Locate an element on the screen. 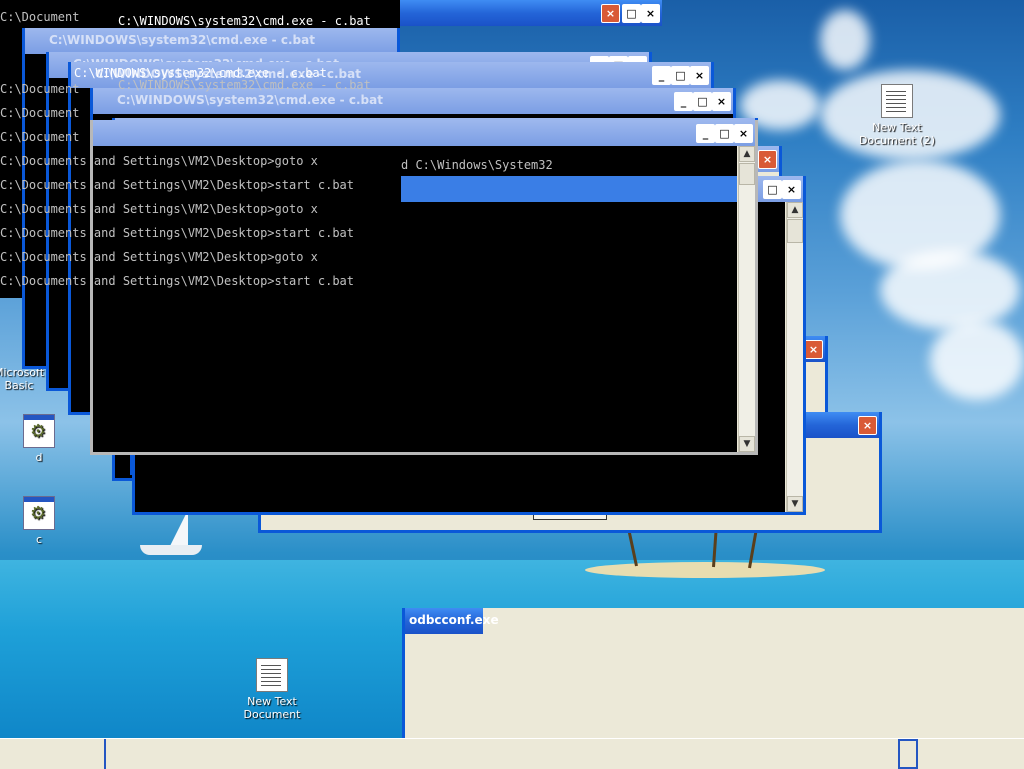 The image size is (1024, 769). title-bar: odbcconf.exe is located at coordinates (452, 621).